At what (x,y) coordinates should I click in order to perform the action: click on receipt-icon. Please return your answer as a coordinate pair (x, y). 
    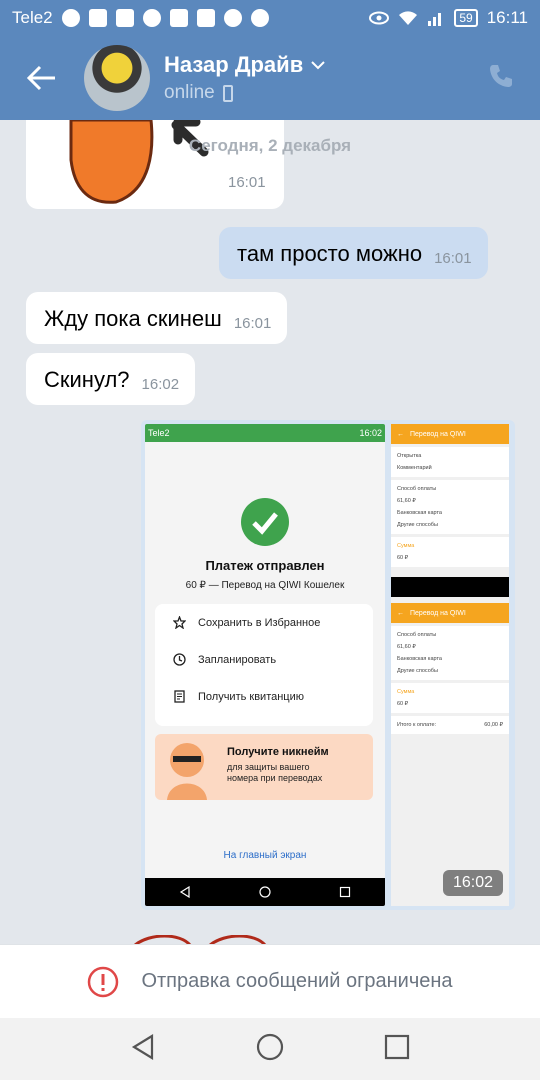
    Looking at the image, I should click on (179, 696).